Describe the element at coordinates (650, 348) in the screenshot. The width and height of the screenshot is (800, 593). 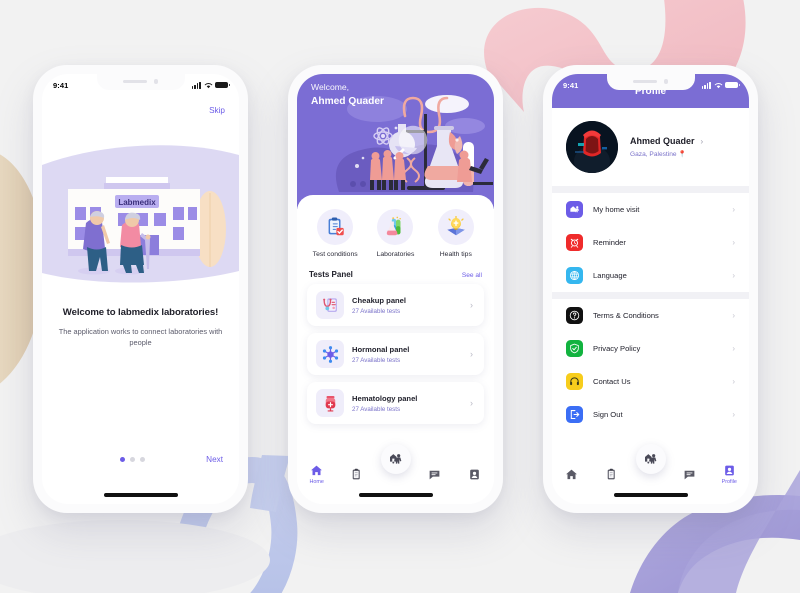
I see `menu-item-privacy-policy: Privacy Policy ›` at that location.